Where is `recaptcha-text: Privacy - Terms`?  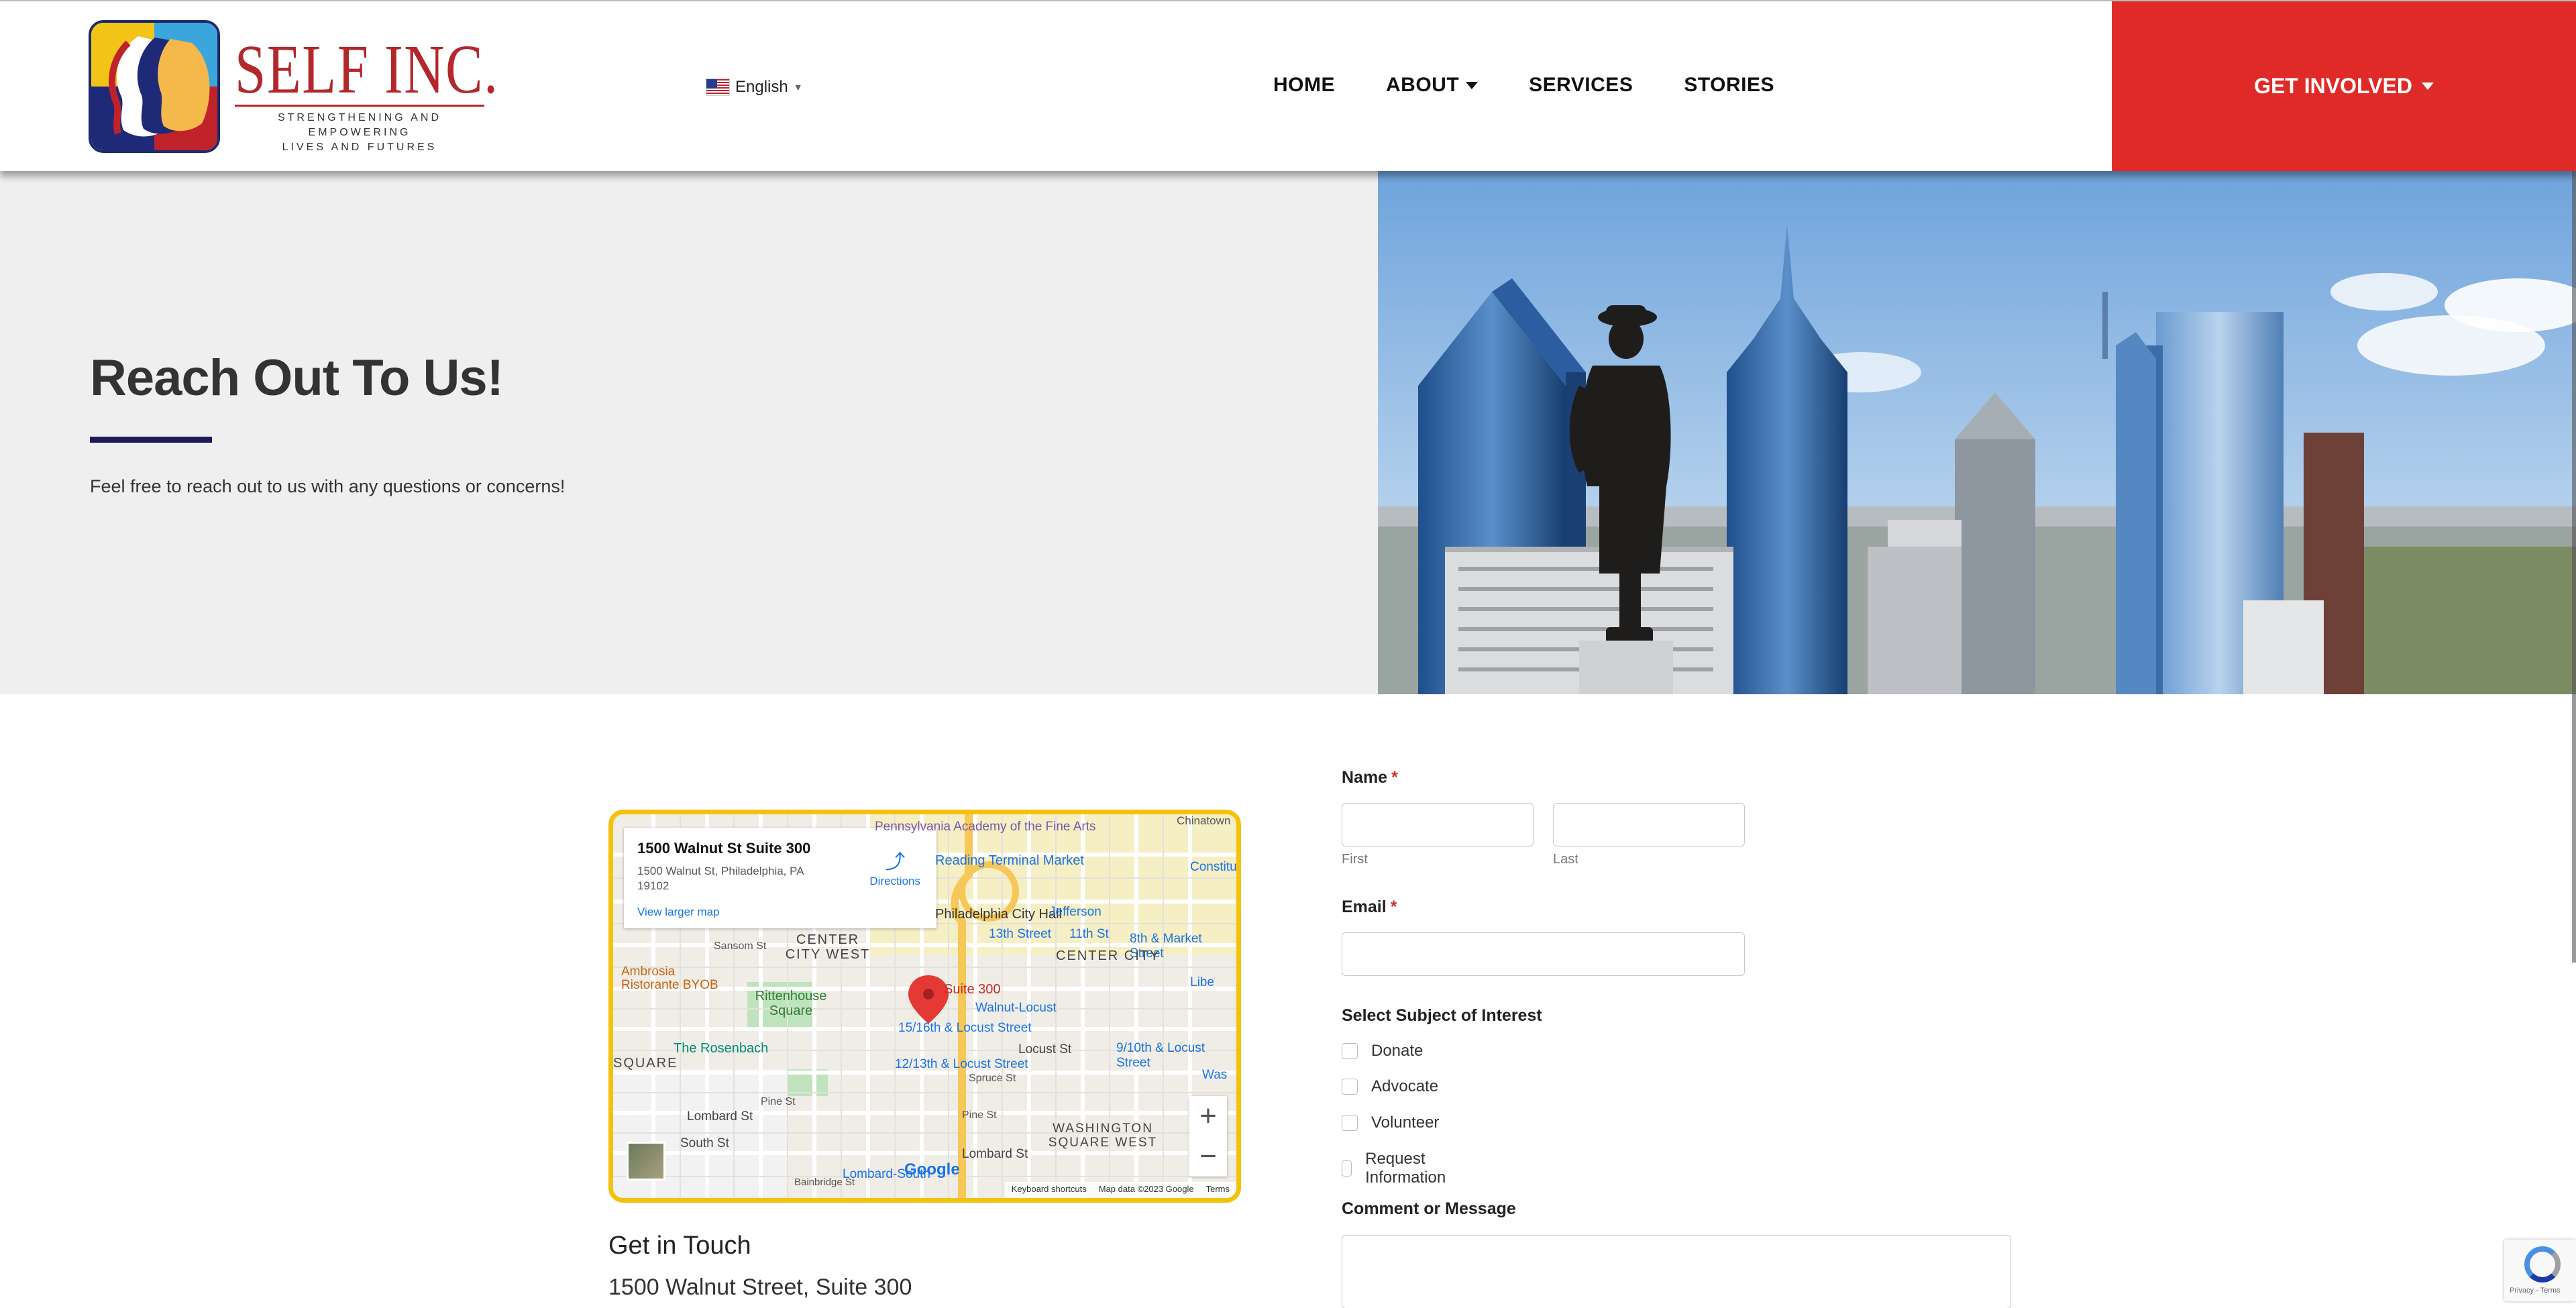
recaptcha-text: Privacy - Terms is located at coordinates (2535, 1291).